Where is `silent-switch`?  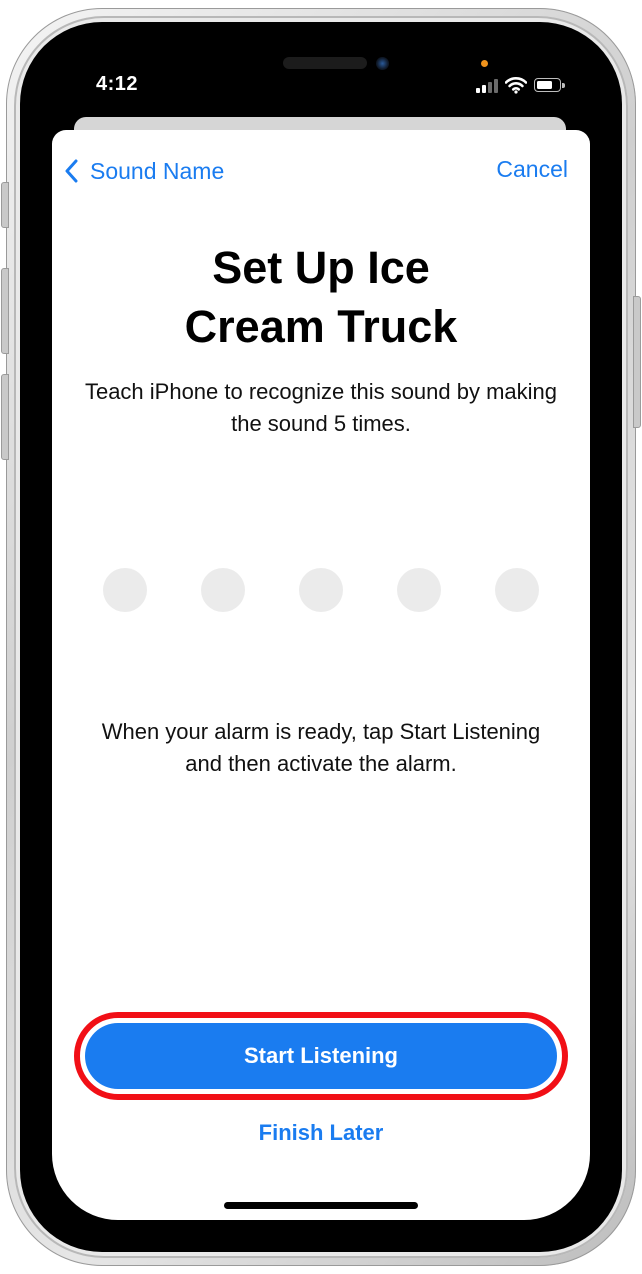
silent-switch is located at coordinates (5, 205).